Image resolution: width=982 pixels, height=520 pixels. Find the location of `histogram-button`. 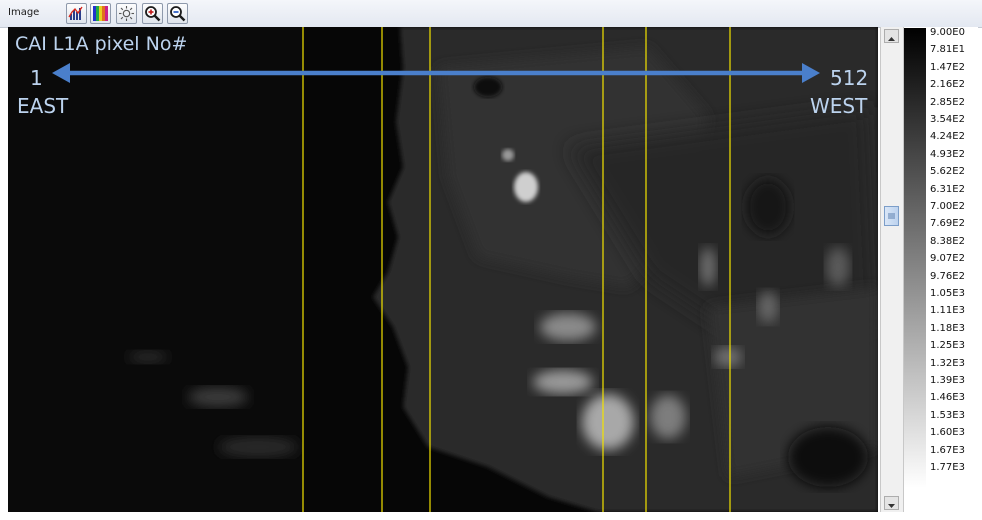

histogram-button is located at coordinates (76, 13).